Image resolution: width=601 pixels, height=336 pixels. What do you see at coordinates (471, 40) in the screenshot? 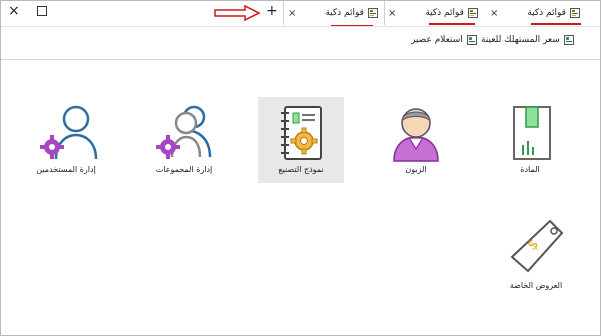
I see `query-icon` at bounding box center [471, 40].